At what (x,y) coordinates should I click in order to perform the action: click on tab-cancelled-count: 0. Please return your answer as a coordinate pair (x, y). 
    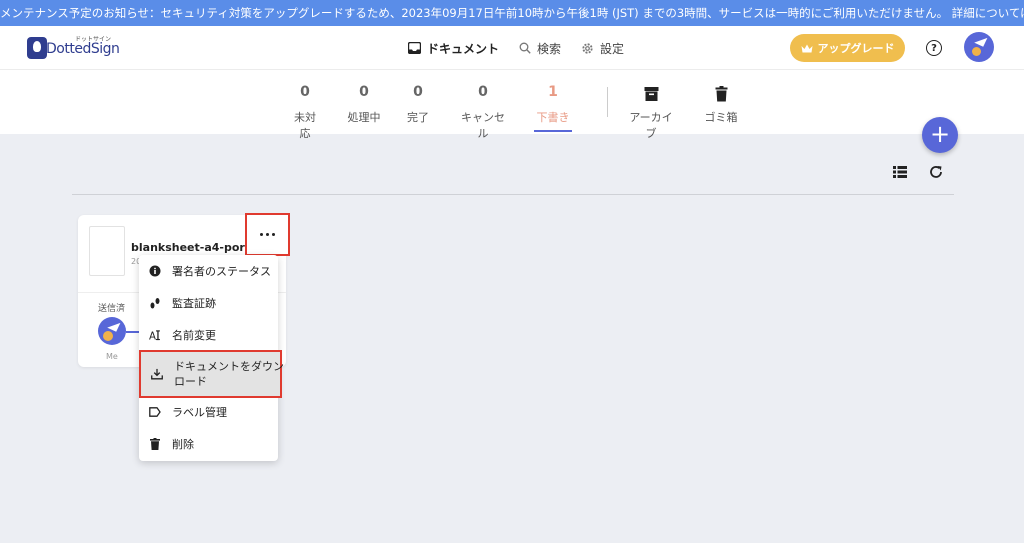
    Looking at the image, I should click on (483, 92).